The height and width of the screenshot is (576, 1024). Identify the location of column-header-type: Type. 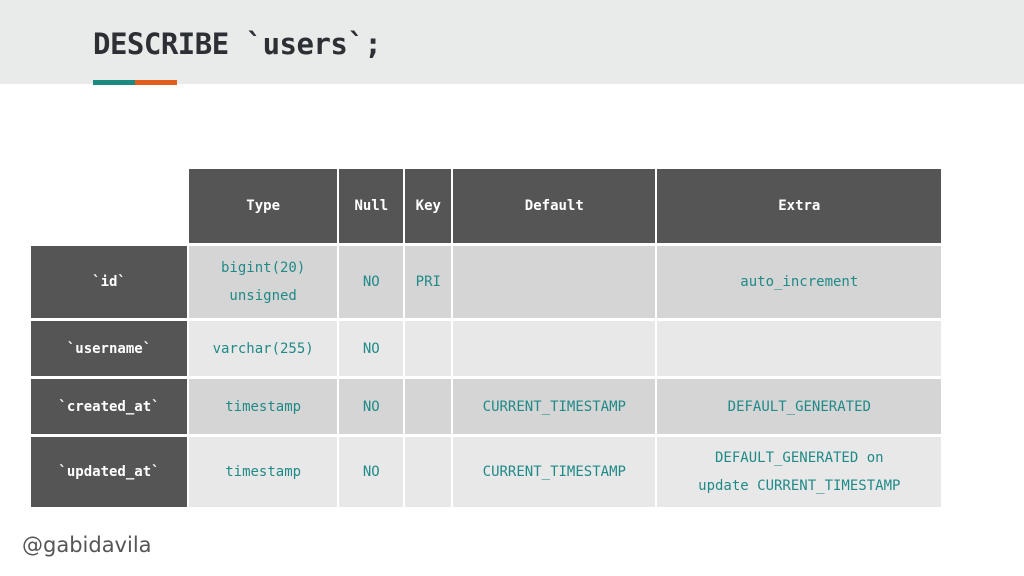
(264, 207).